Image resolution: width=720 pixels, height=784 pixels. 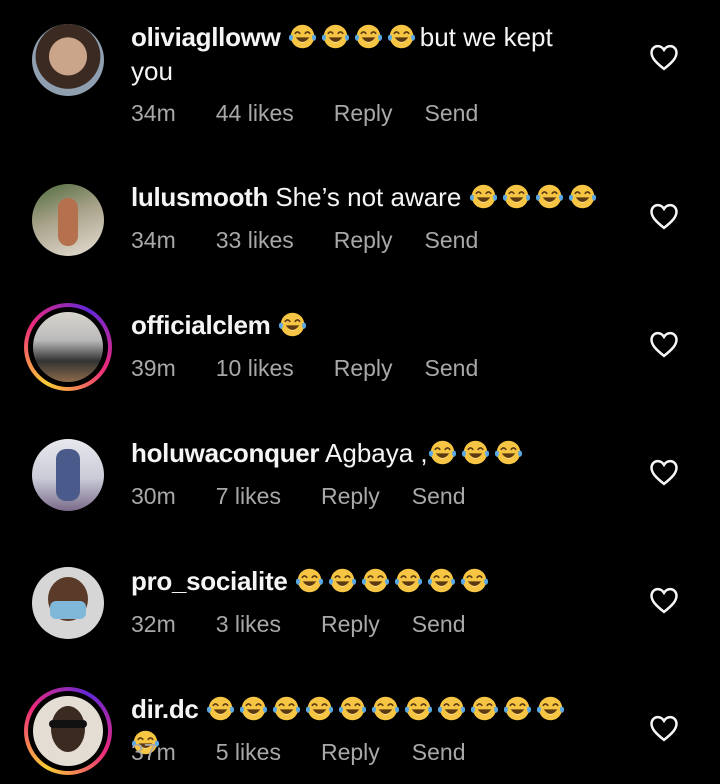 I want to click on comment-username: holuwaconquer, so click(x=225, y=453).